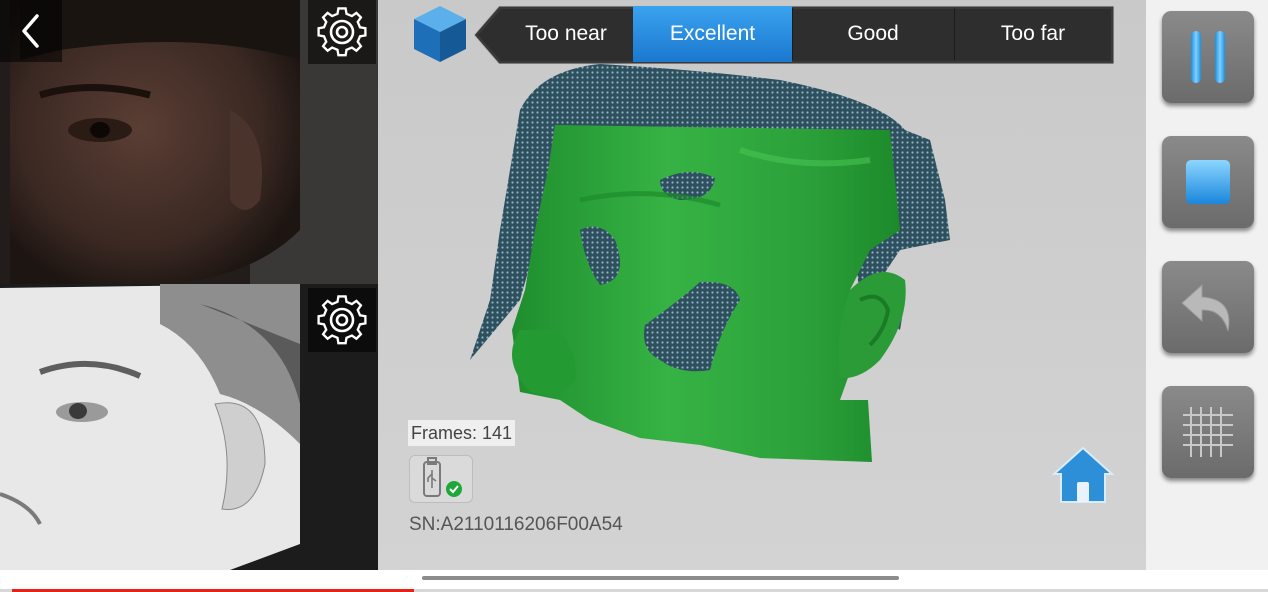 This screenshot has height=592, width=1268. I want to click on texture-camera-settings-button, so click(342, 32).